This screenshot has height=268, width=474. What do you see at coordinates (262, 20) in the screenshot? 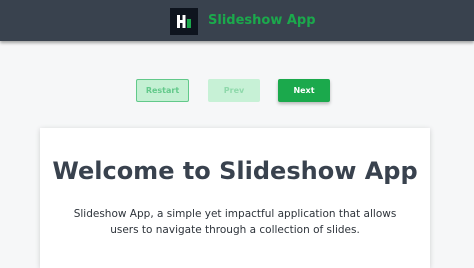
I see `app-title: Slideshow App` at bounding box center [262, 20].